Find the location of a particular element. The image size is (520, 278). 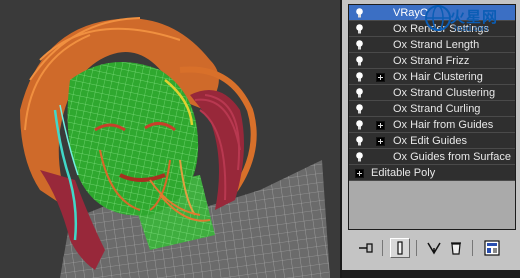

modifier-item-ox-strand-curling: Ox Strand Curling is located at coordinates (432, 109).